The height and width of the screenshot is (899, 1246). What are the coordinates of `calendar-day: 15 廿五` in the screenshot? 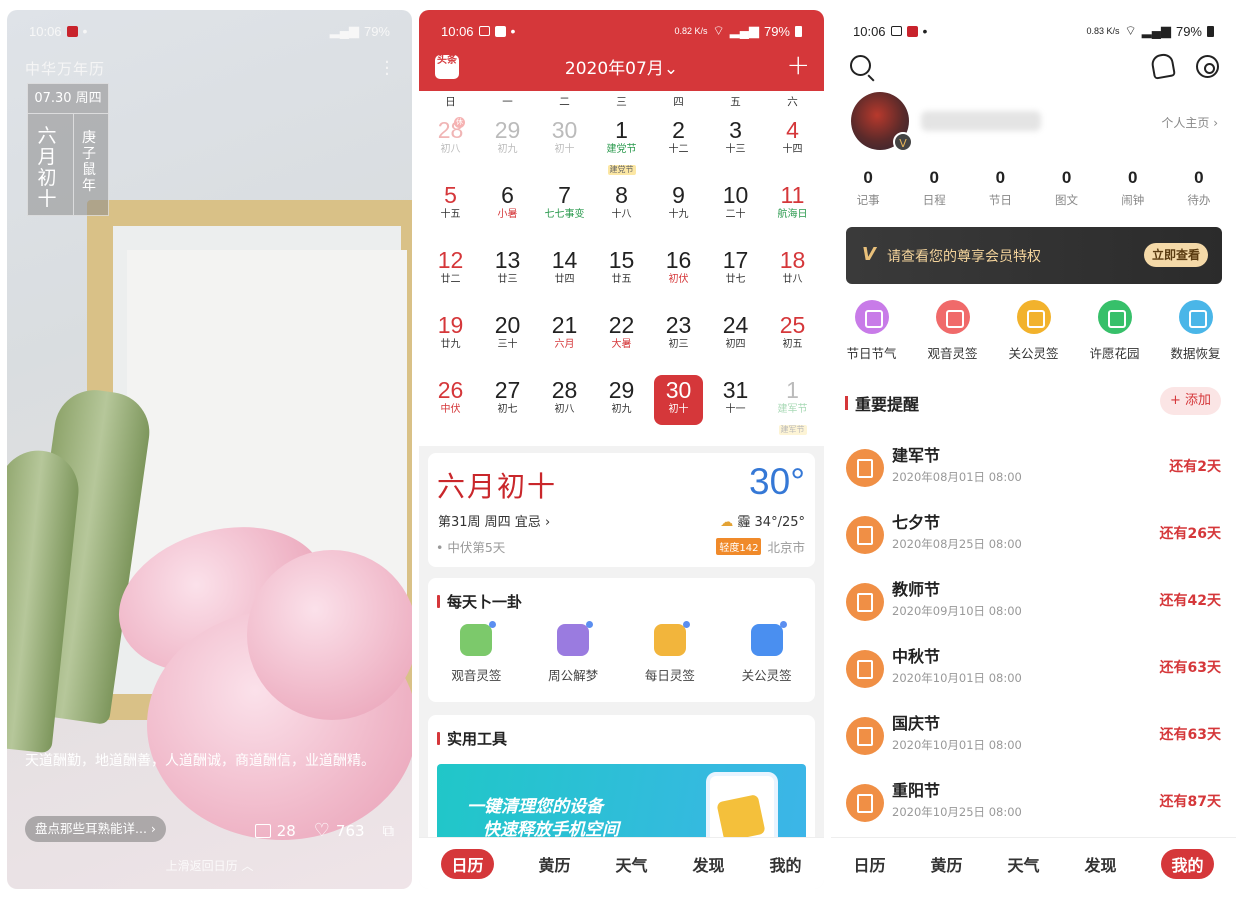 It's located at (621, 275).